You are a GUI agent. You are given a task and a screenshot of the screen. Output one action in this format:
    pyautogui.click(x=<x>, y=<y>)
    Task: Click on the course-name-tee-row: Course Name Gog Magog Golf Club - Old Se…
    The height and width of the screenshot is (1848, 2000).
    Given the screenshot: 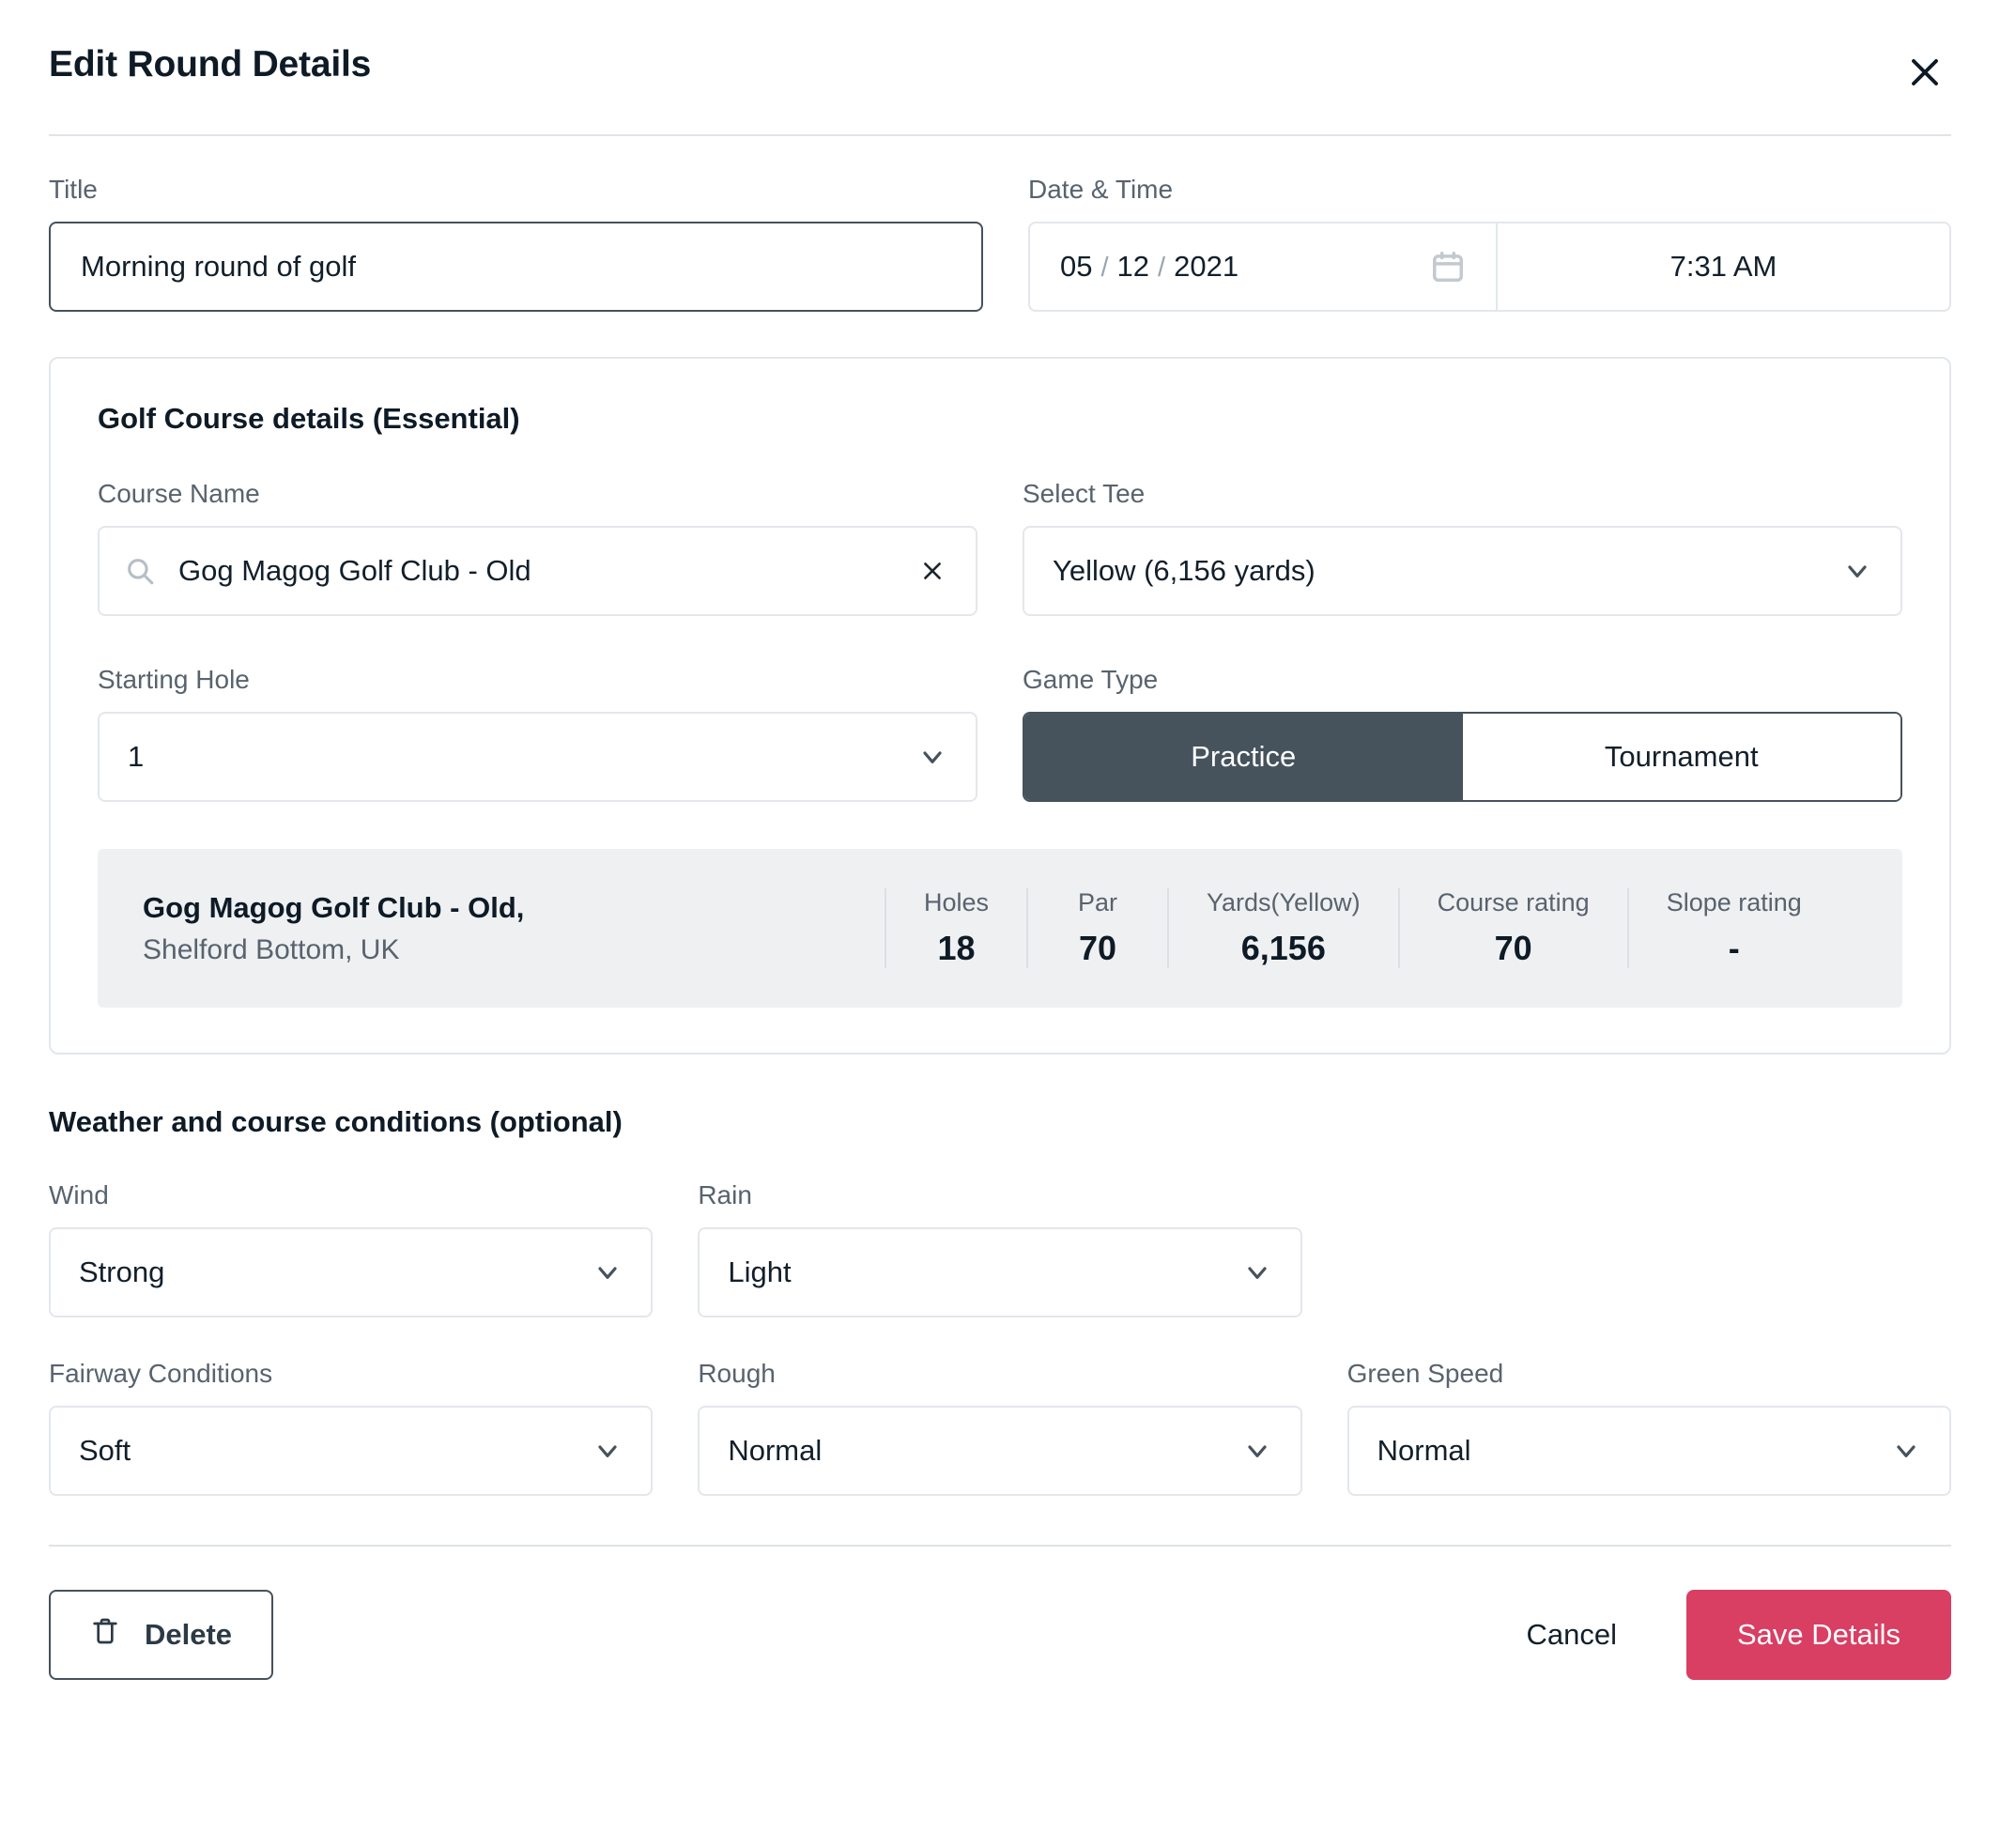 What is the action you would take?
    pyautogui.click(x=1000, y=547)
    